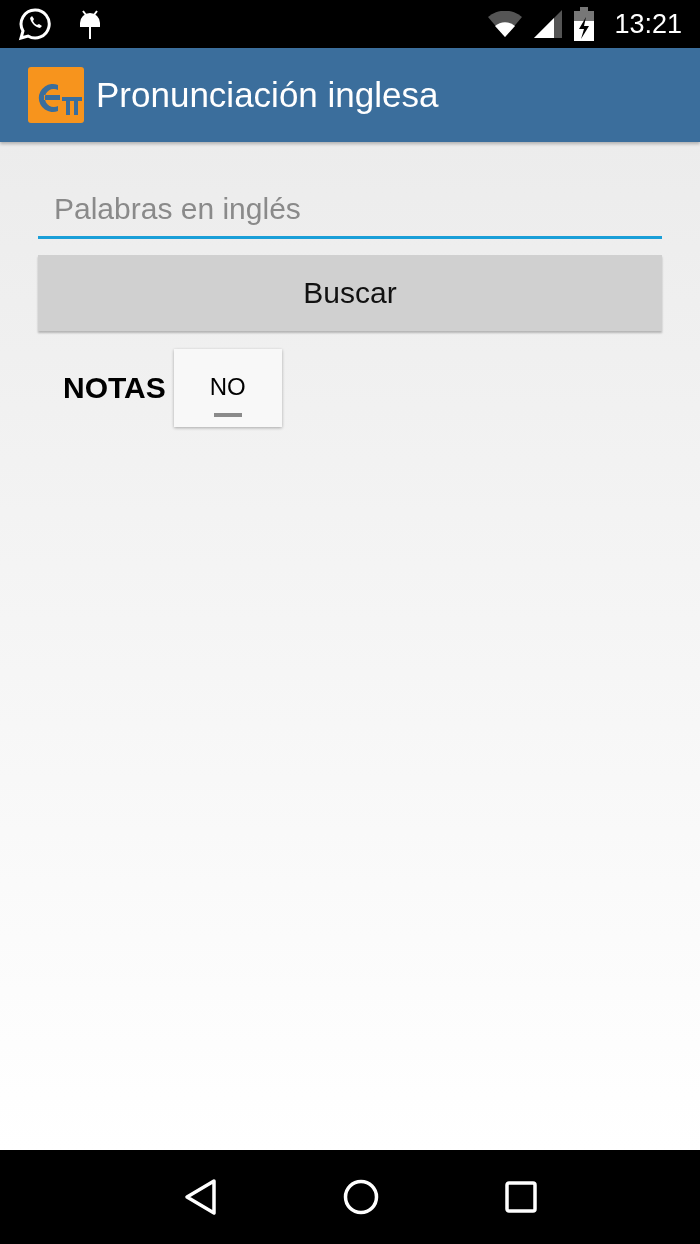  What do you see at coordinates (350, 293) in the screenshot?
I see `search-button: Buscar` at bounding box center [350, 293].